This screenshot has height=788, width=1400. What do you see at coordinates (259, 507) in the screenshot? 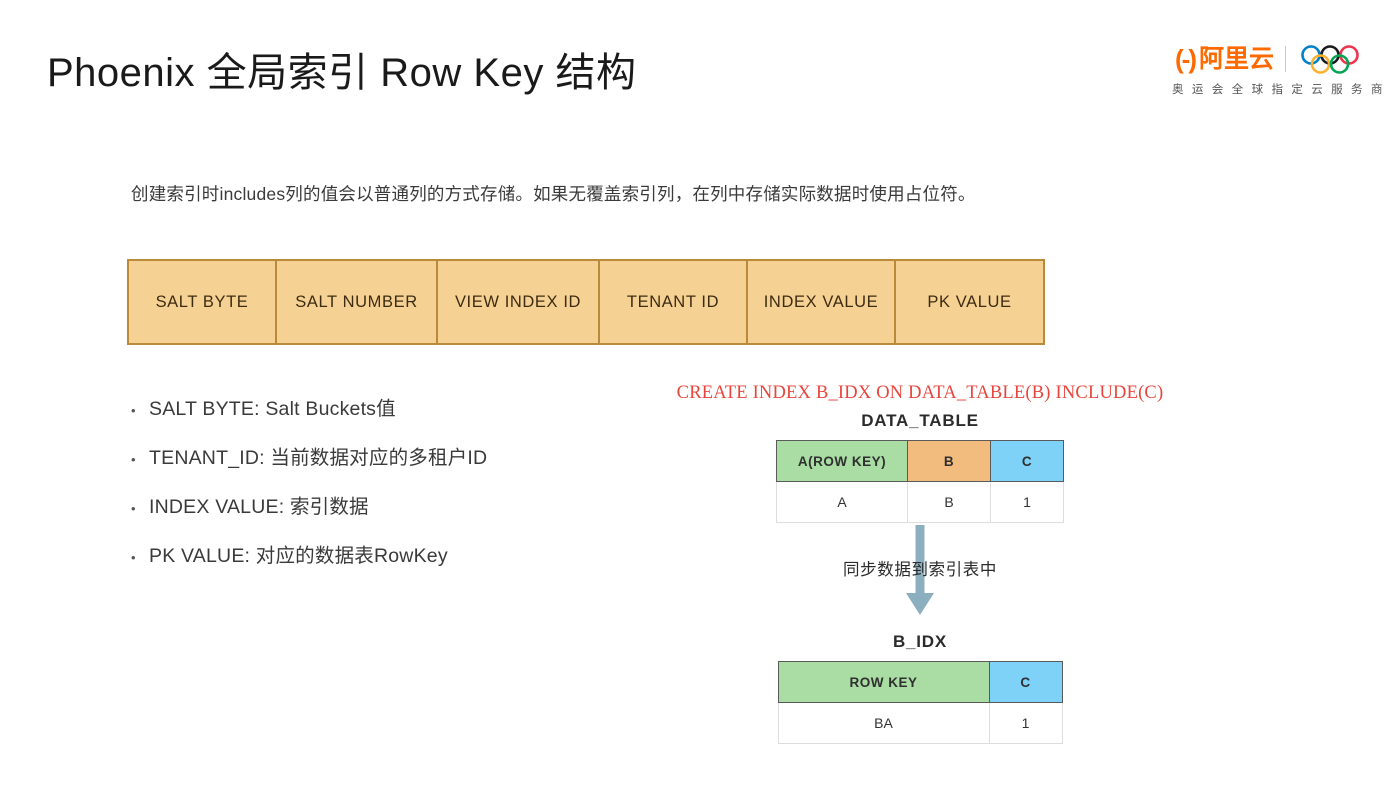
I see `list-item-label: INDEX VALUE: 索引数据` at bounding box center [259, 507].